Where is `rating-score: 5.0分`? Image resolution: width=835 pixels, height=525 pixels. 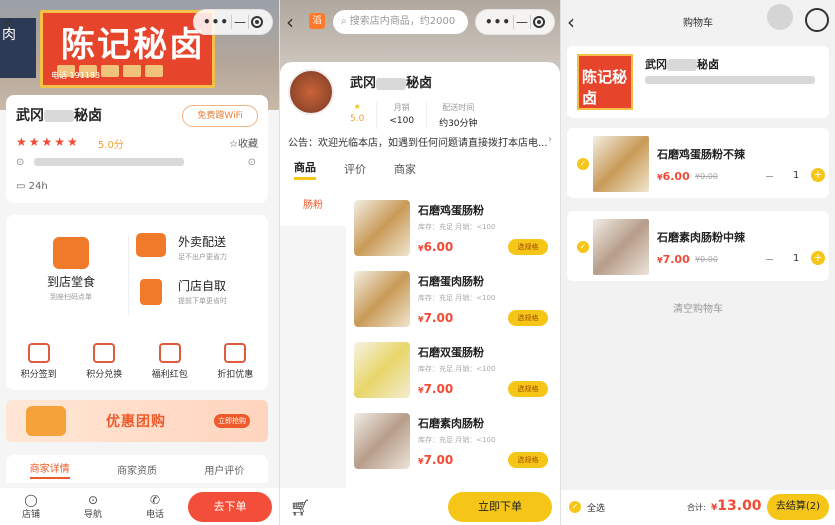
rating-score: 5.0分 is located at coordinates (111, 145).